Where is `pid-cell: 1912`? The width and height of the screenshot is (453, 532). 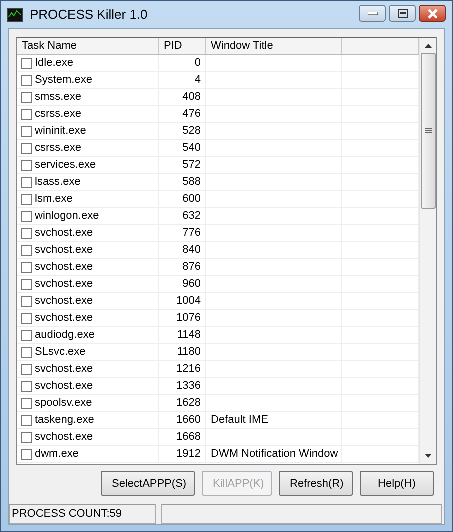
pid-cell: 1912 is located at coordinates (188, 454).